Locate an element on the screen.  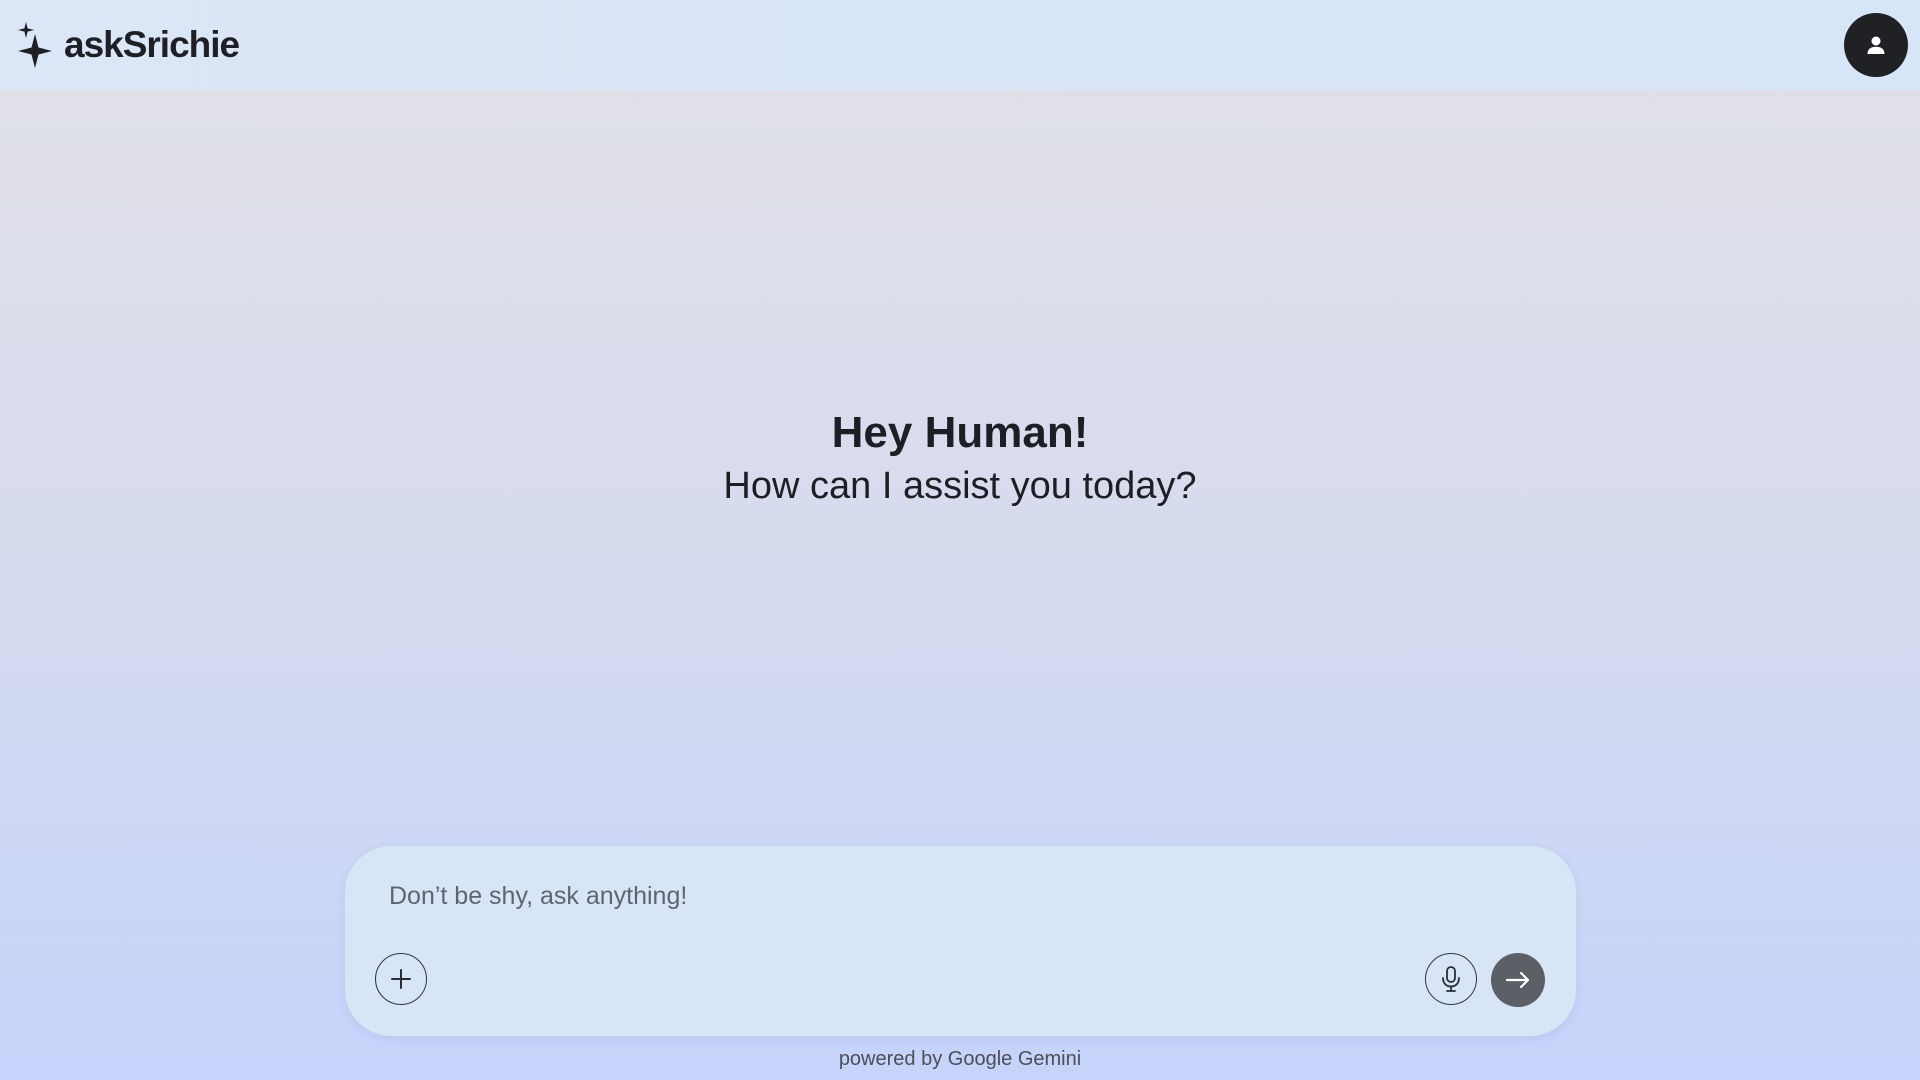
welcome-message: Hey Human! How can I assist you today? is located at coordinates (960, 458).